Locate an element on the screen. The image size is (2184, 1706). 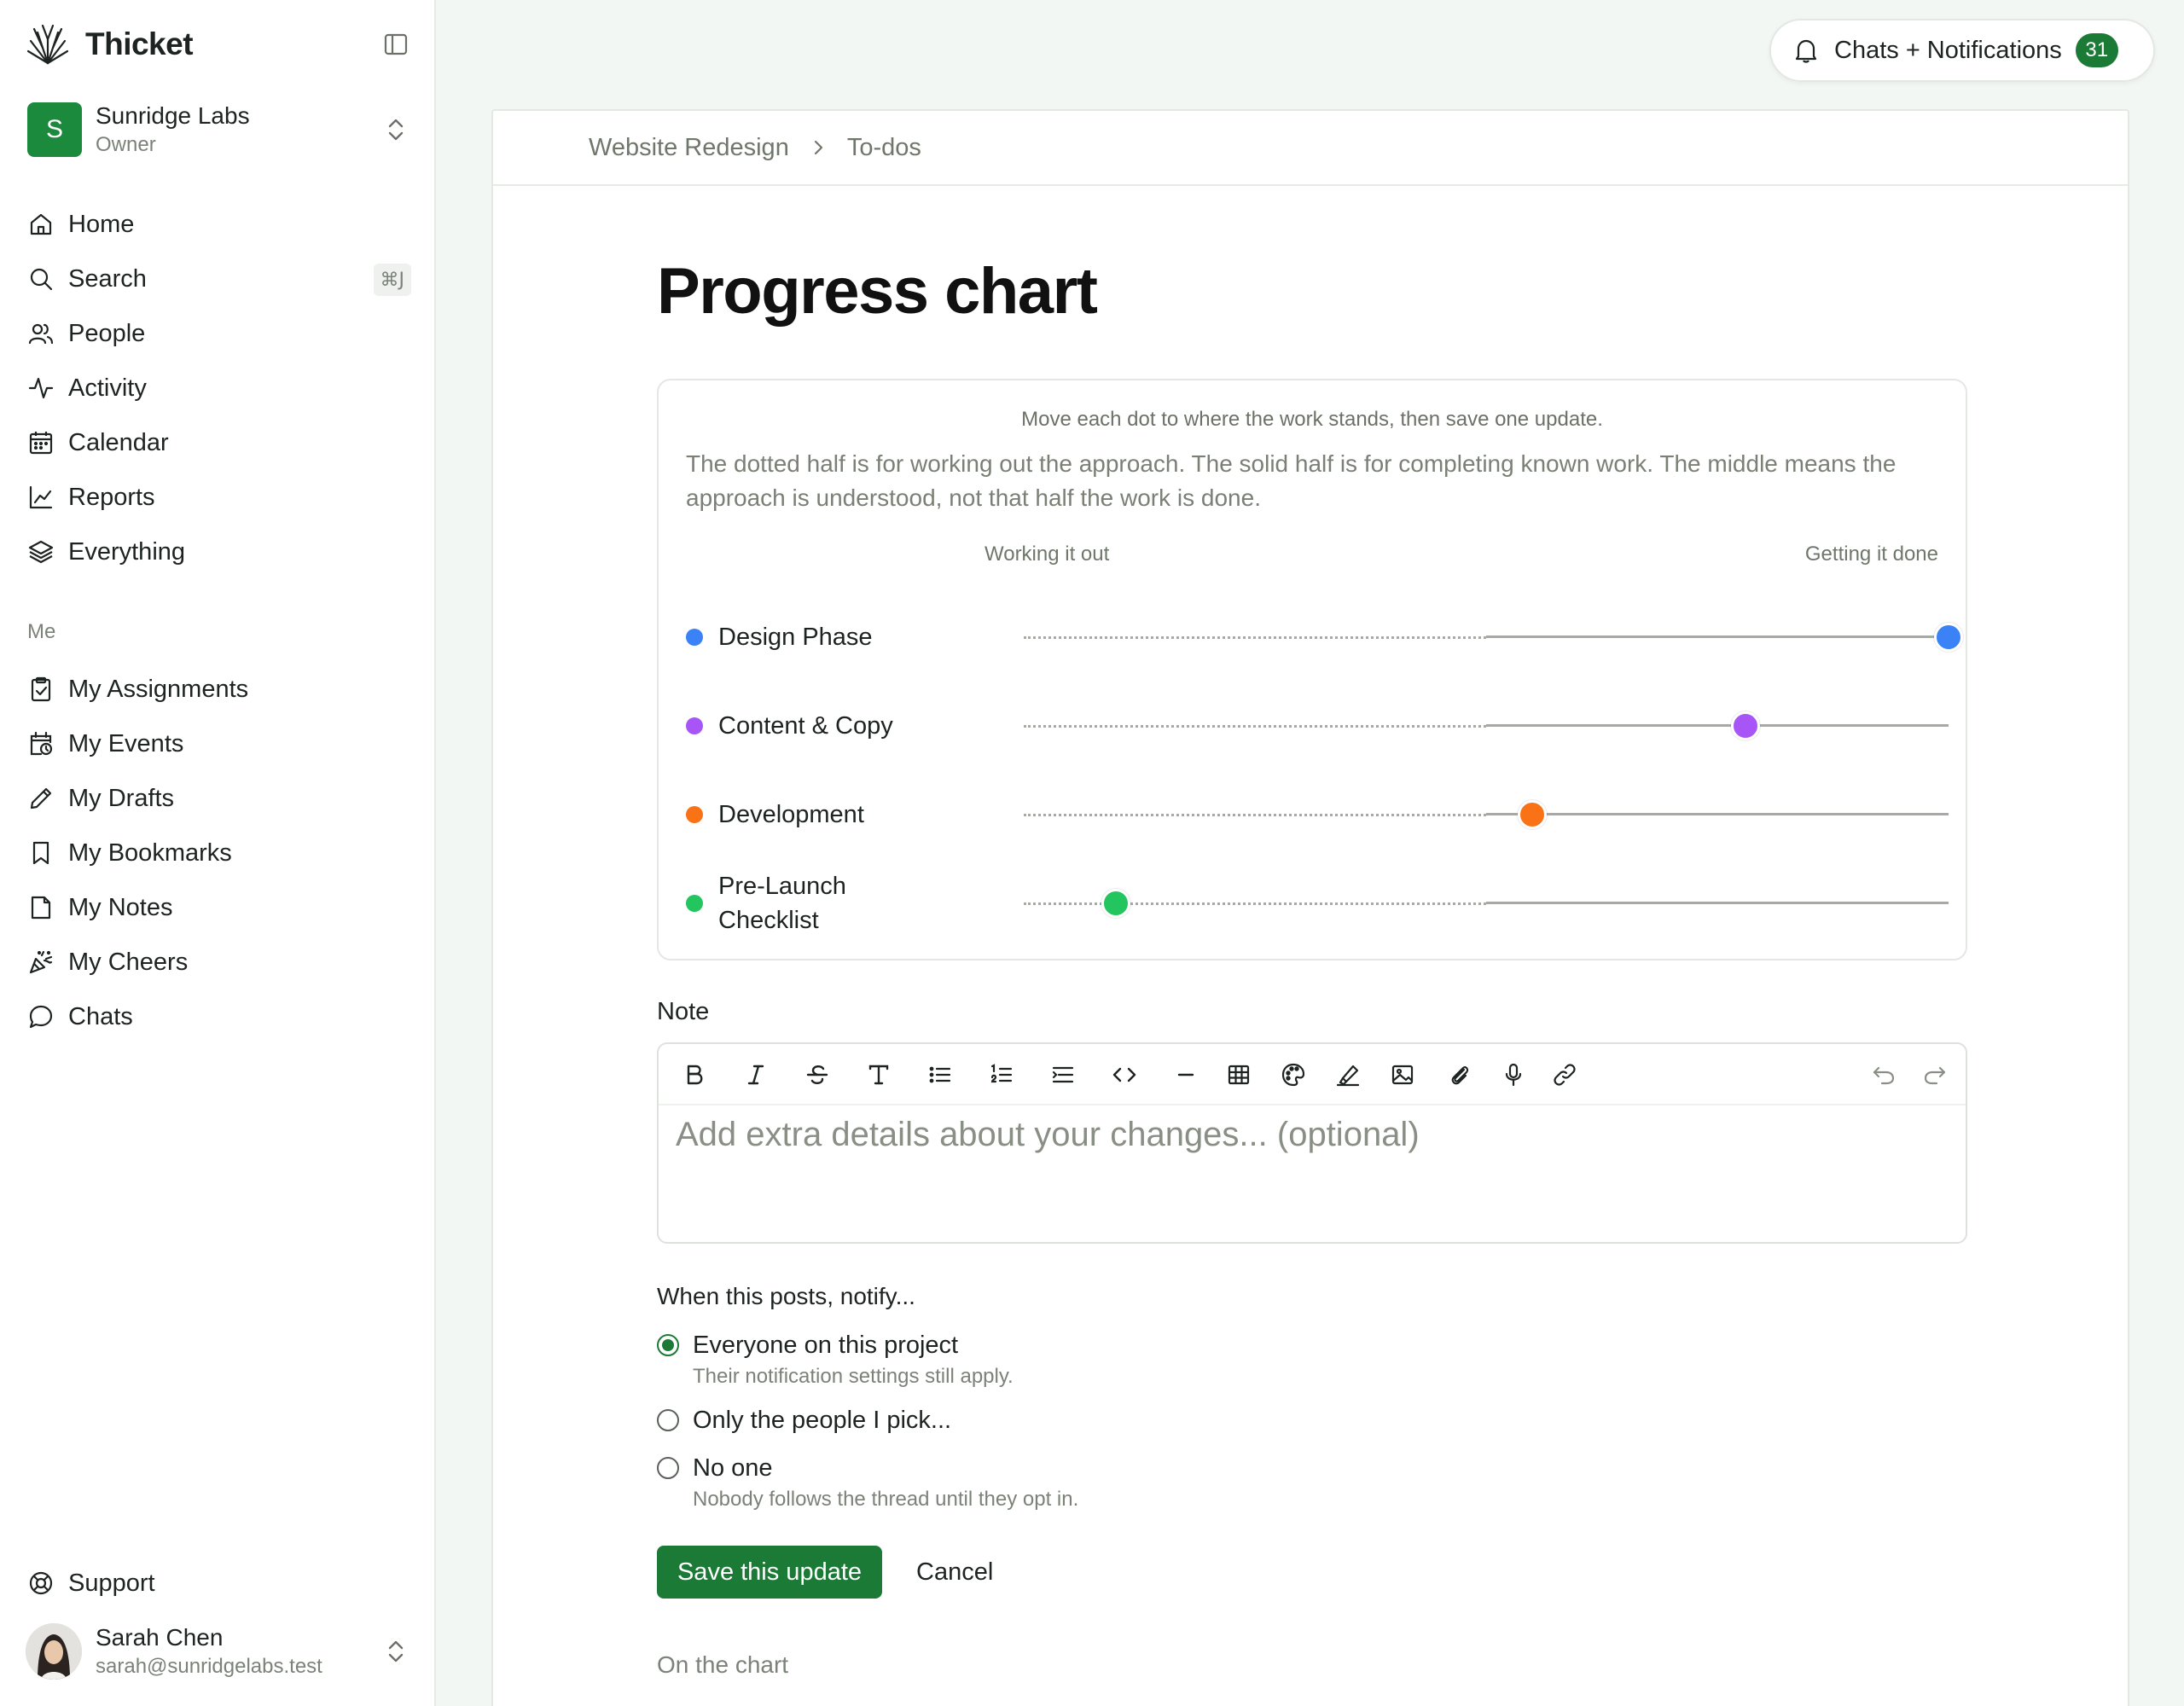
avatar is located at coordinates (54, 1651).